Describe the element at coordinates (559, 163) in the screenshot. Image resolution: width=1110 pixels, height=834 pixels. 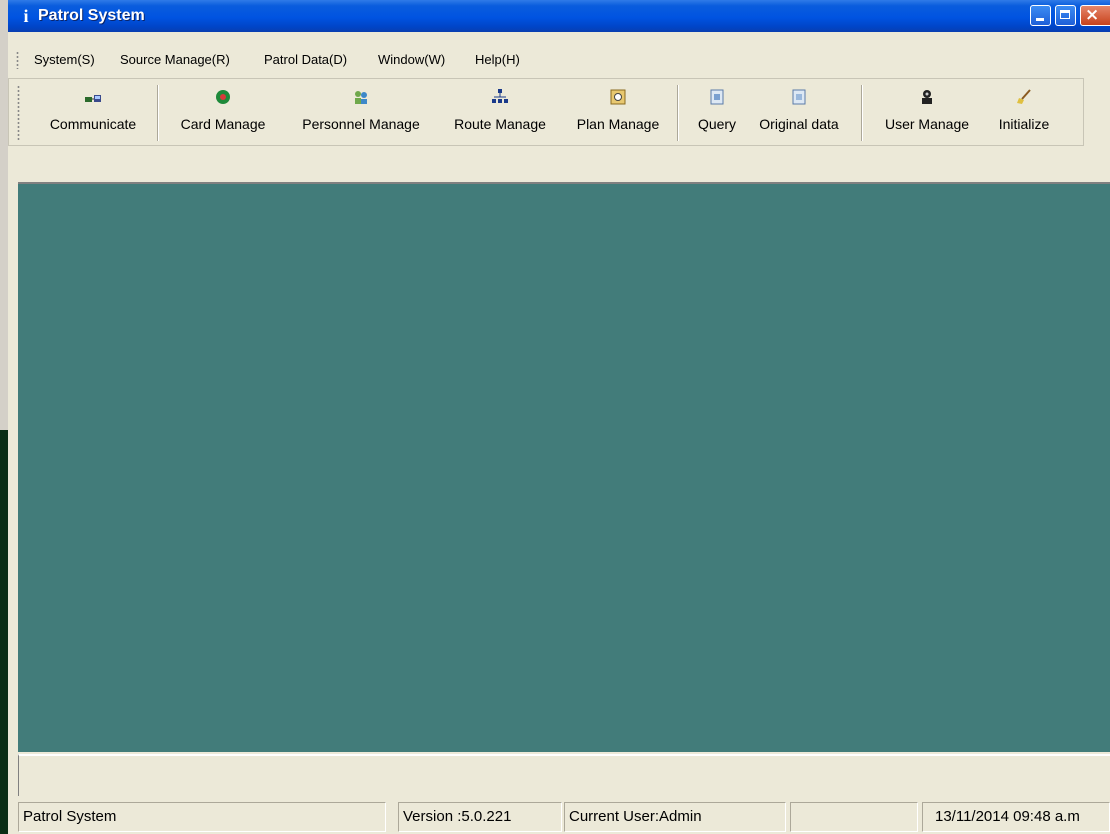
I see `toolbar-spacer` at that location.